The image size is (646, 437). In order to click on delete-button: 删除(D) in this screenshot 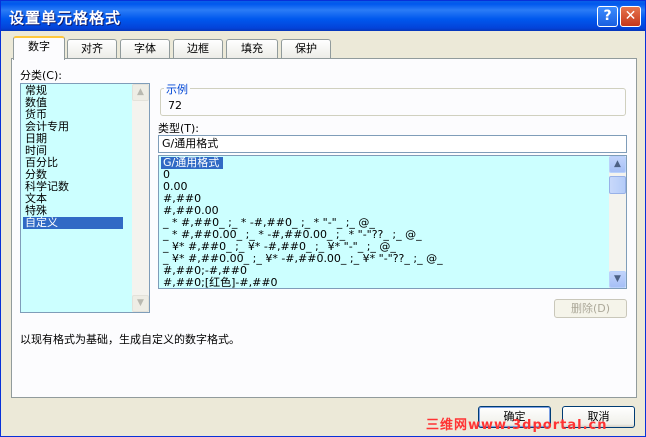, I will do `click(590, 308)`.